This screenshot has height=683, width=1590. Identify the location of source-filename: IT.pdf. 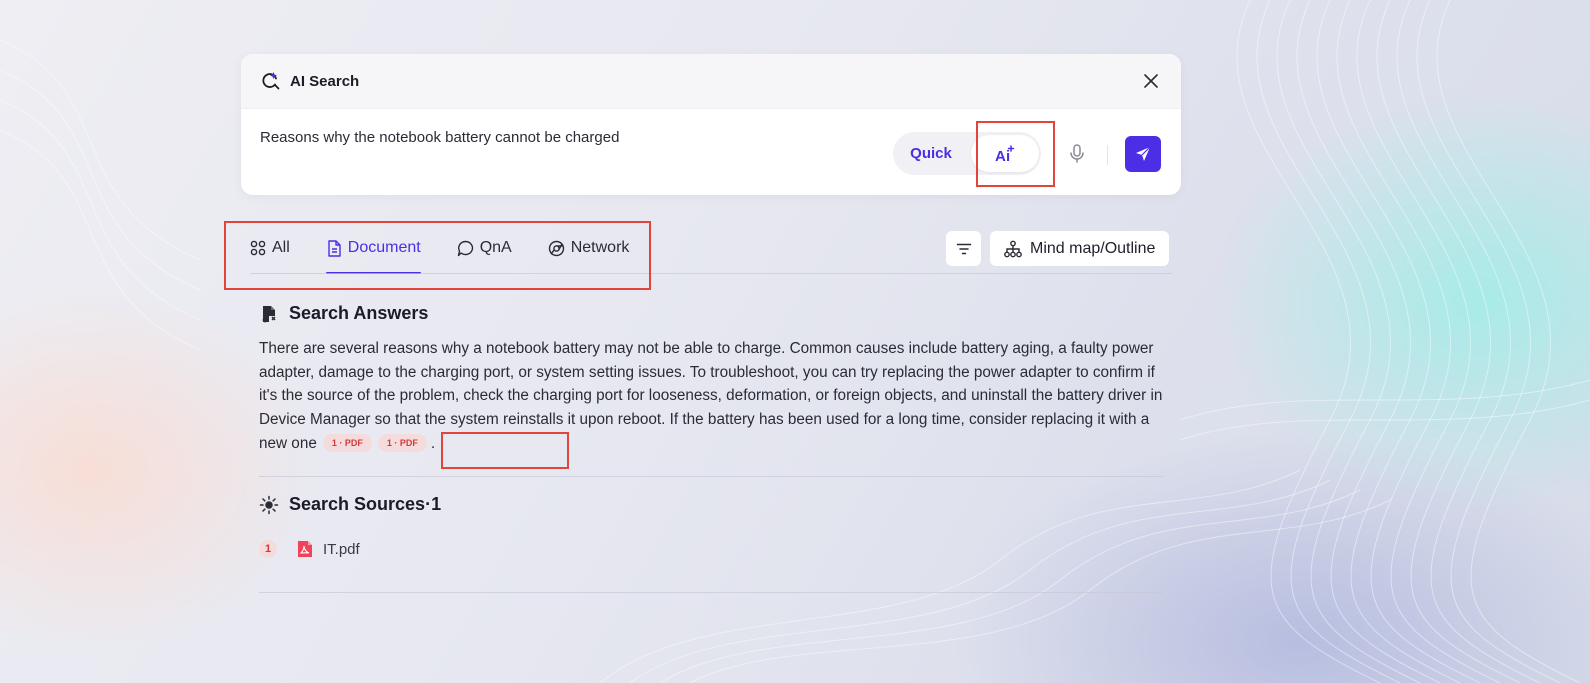
(341, 549).